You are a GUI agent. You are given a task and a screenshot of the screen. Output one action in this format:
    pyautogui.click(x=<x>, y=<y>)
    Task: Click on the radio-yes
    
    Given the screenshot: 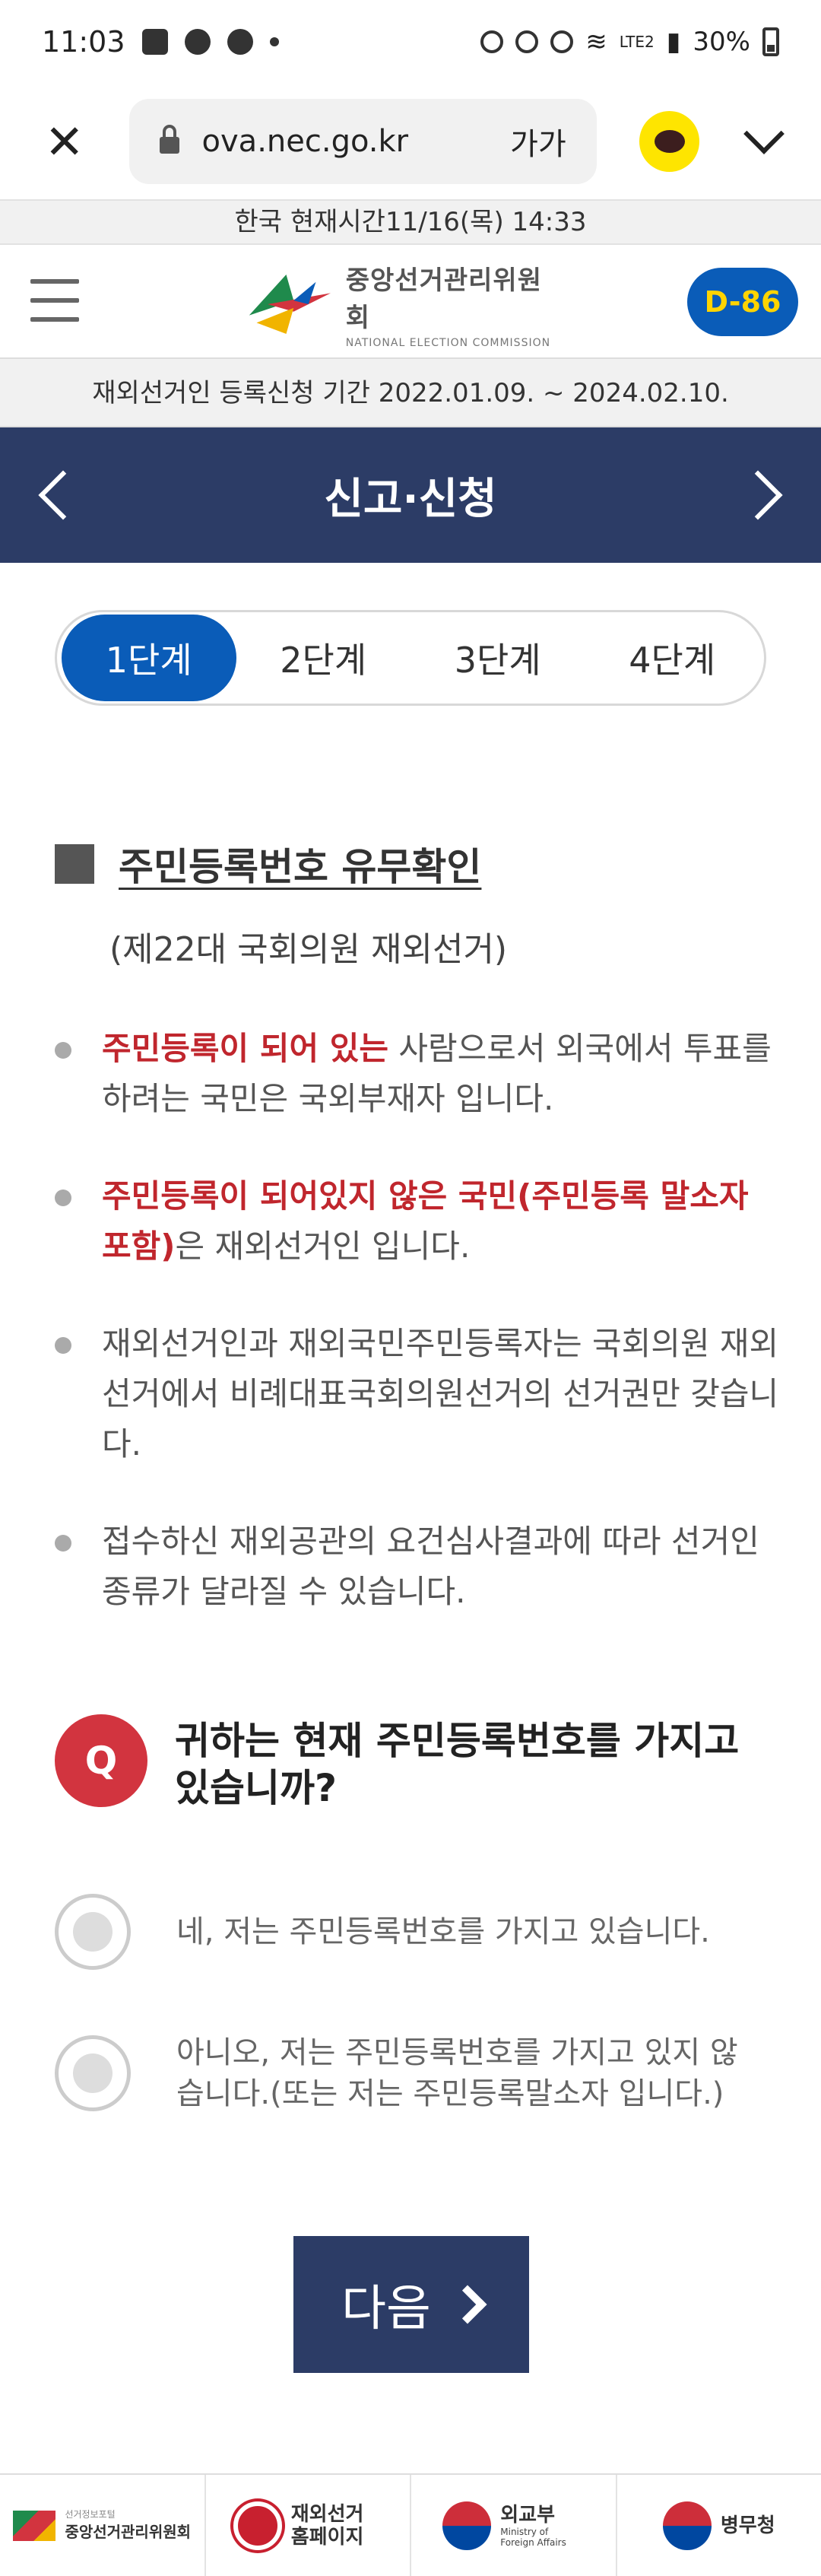 What is the action you would take?
    pyautogui.click(x=93, y=1932)
    